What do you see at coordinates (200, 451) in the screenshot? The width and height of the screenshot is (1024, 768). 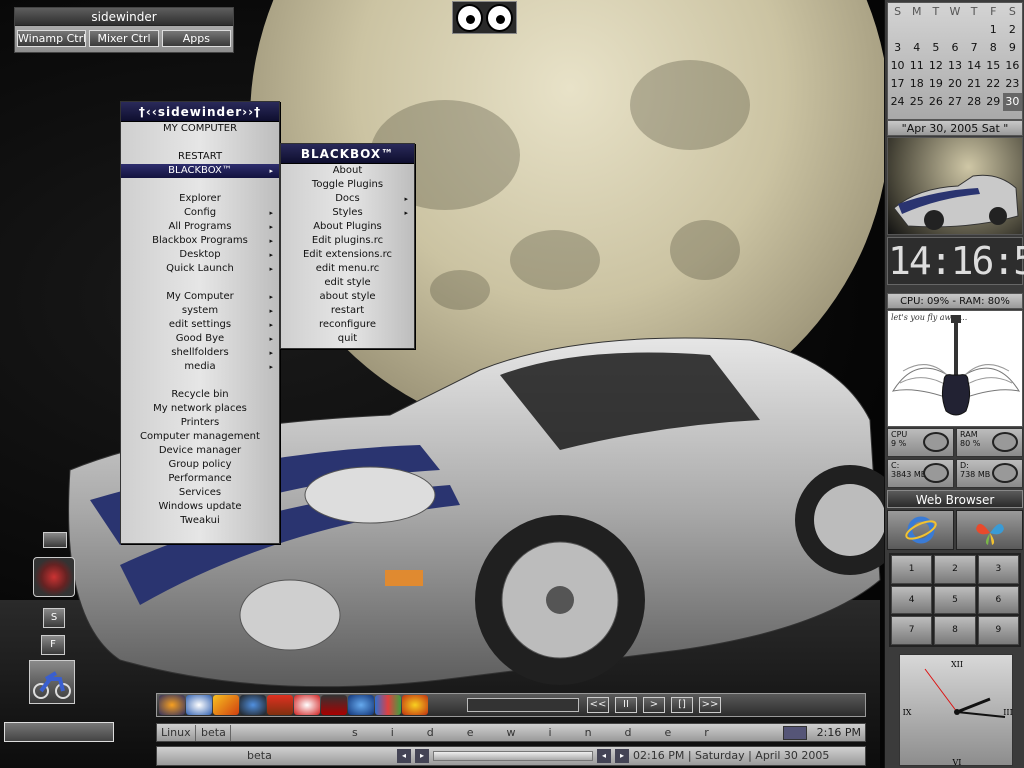 I see `menu-item-device-manager: Device manager` at bounding box center [200, 451].